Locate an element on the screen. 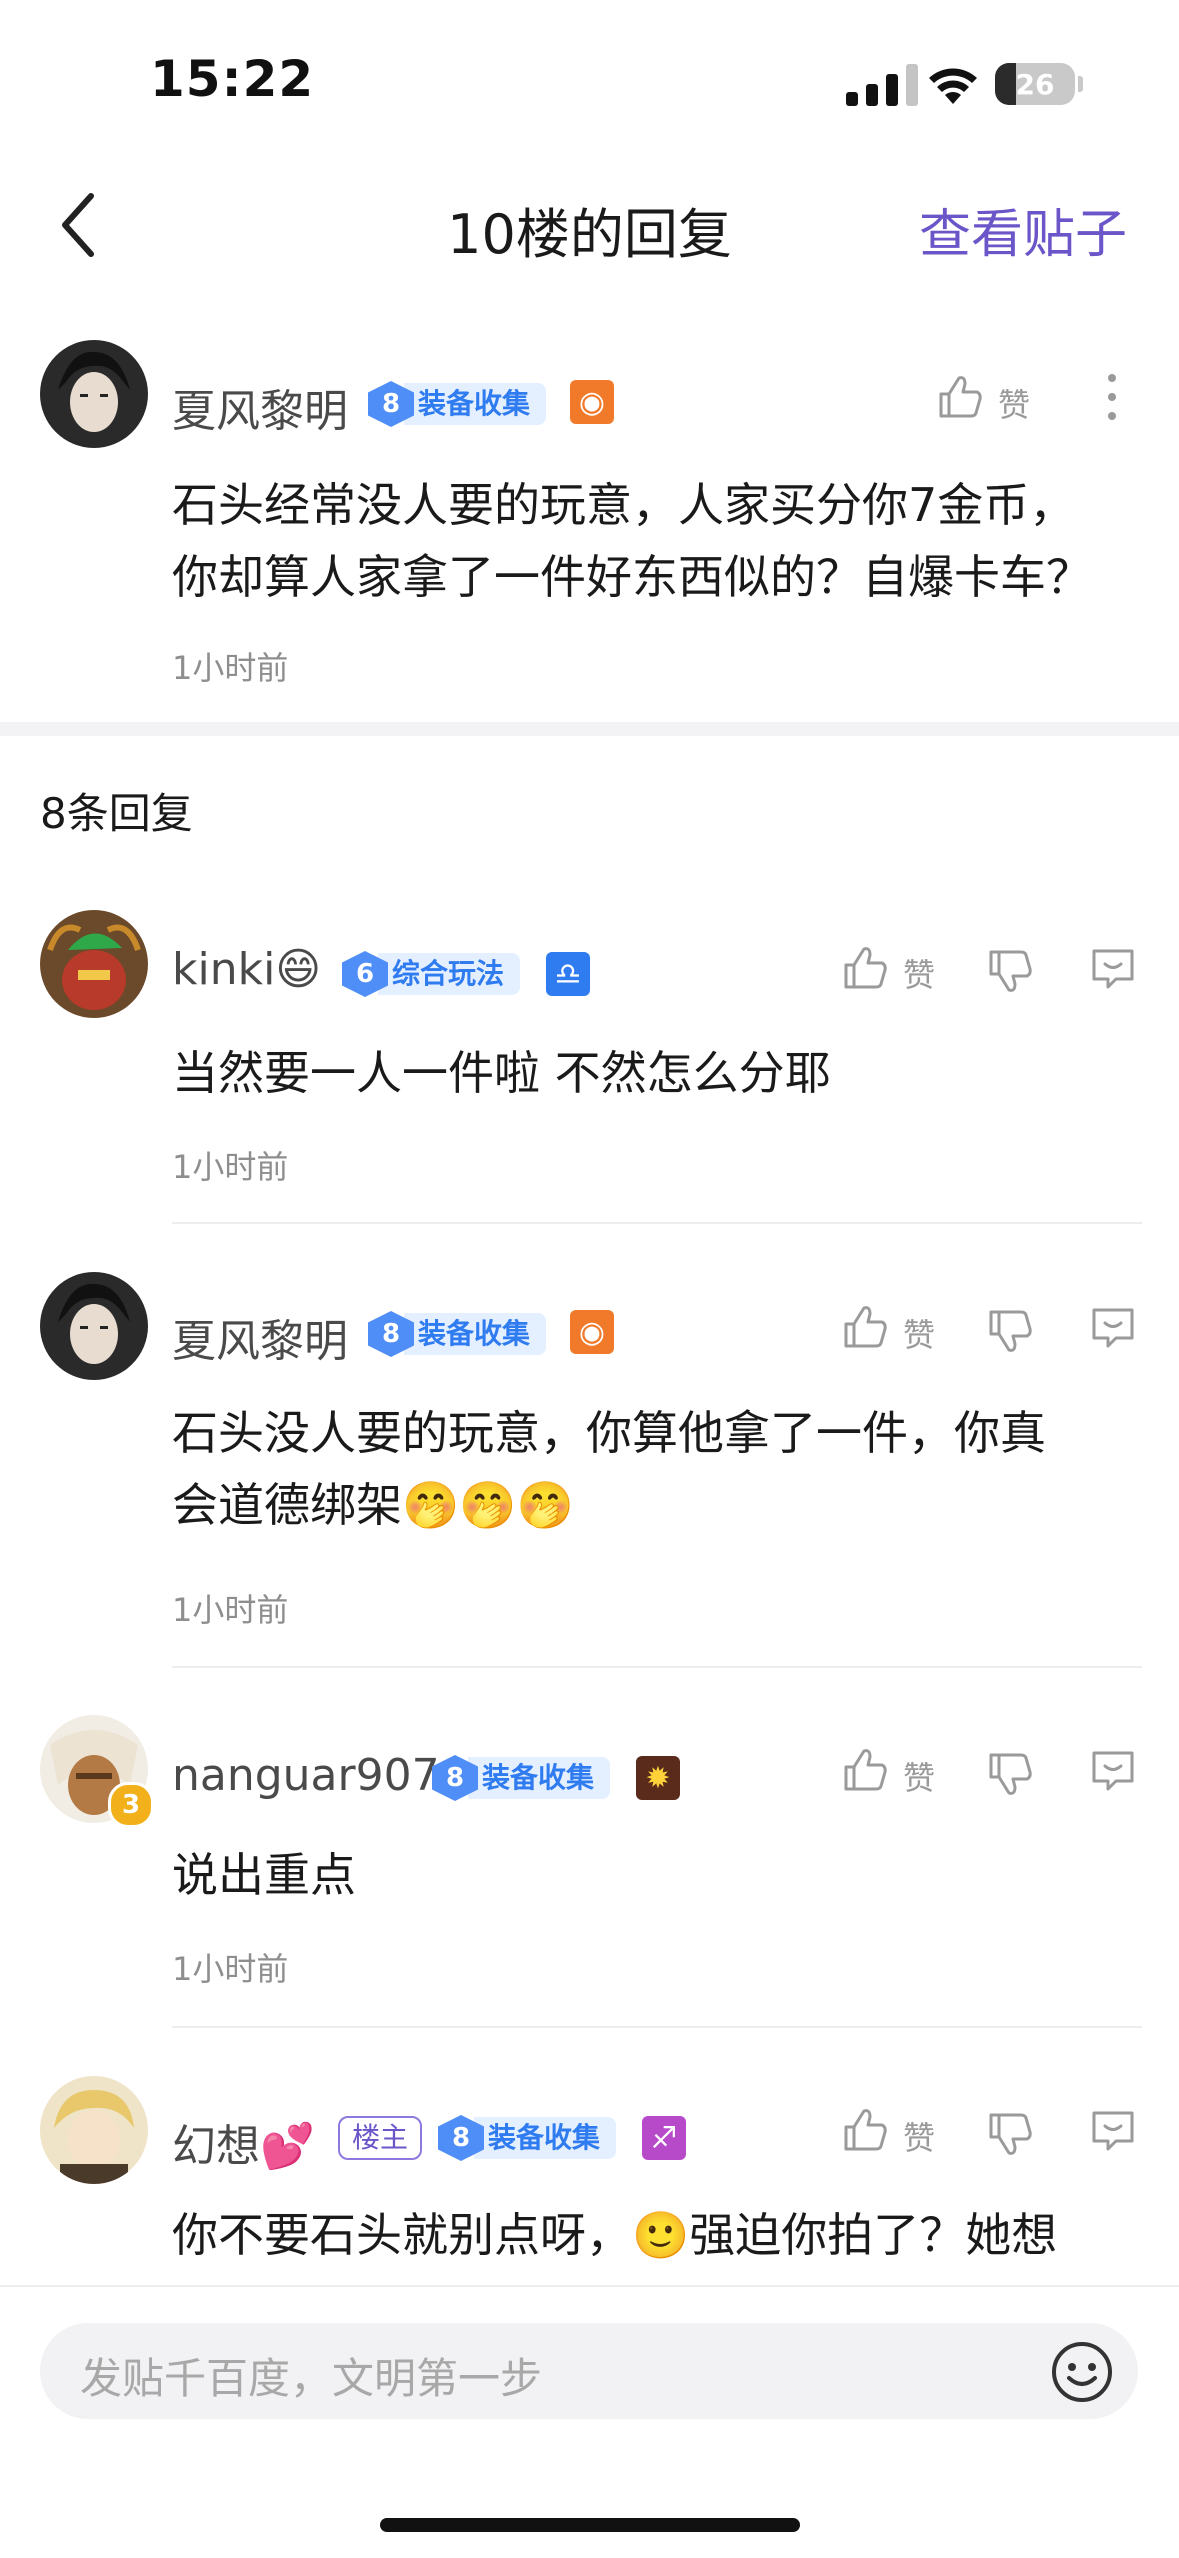 This screenshot has height=2558, width=1179. sun-icon: ✹ is located at coordinates (658, 1778).